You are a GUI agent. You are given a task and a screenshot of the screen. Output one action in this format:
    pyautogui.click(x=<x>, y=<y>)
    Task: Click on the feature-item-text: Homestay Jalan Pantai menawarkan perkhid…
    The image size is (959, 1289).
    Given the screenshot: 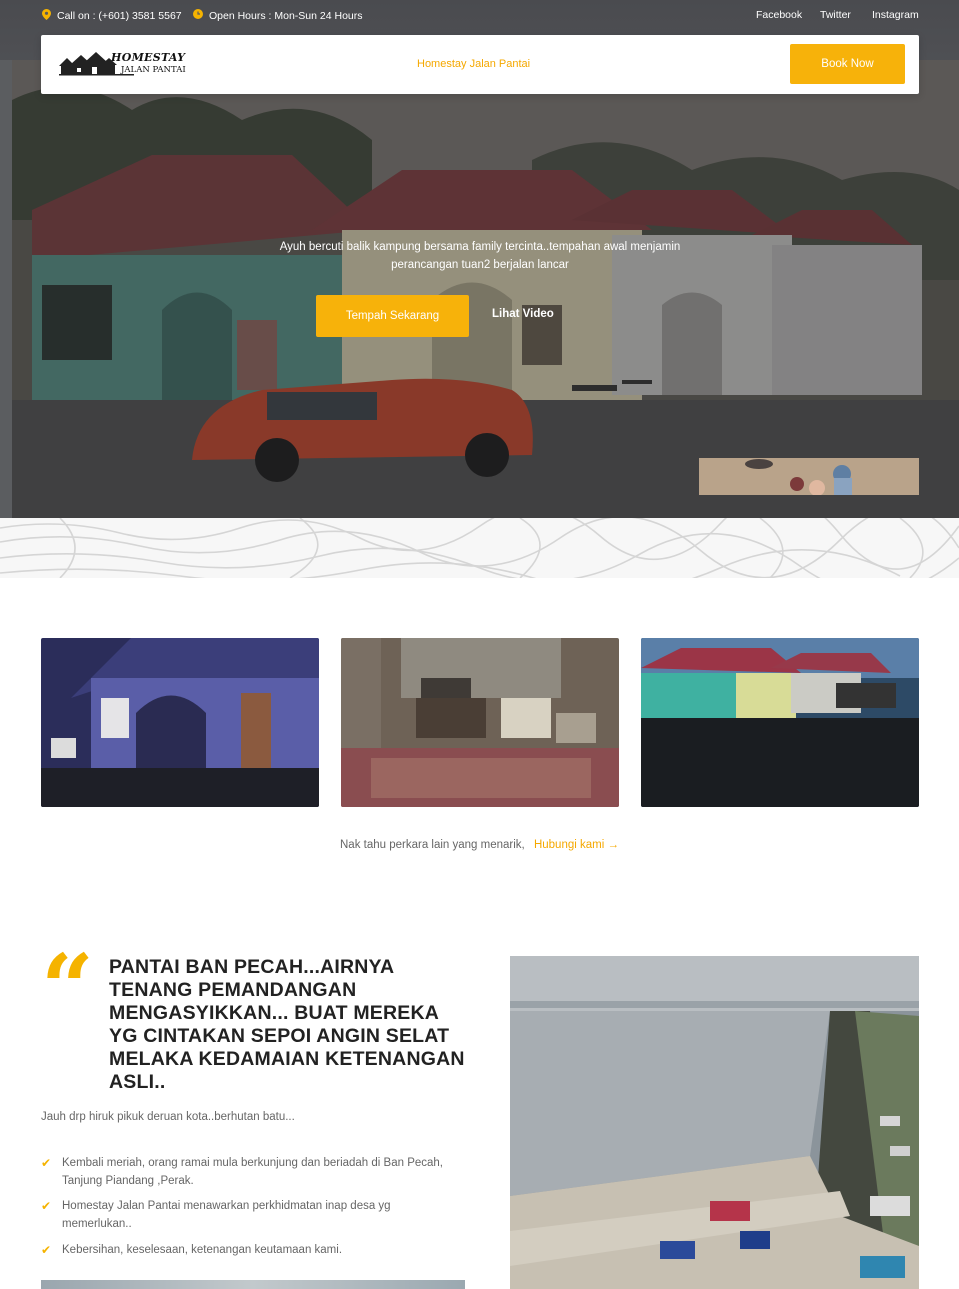 What is the action you would take?
    pyautogui.click(x=226, y=1215)
    